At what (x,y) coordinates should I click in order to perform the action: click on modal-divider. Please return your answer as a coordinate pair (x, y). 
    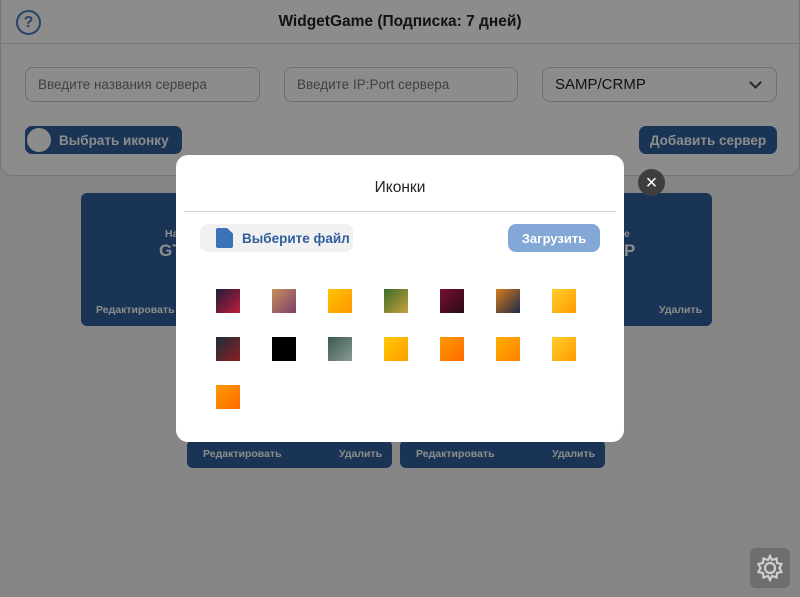
    Looking at the image, I should click on (400, 211).